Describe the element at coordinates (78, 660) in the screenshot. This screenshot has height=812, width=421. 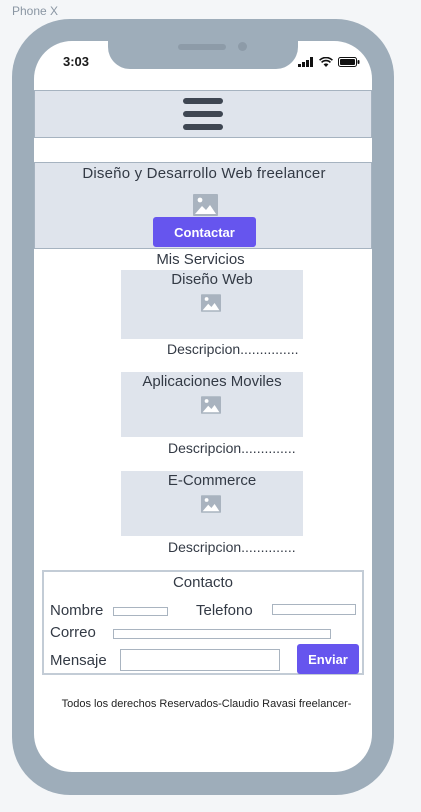
I see `message-label: Mensaje` at that location.